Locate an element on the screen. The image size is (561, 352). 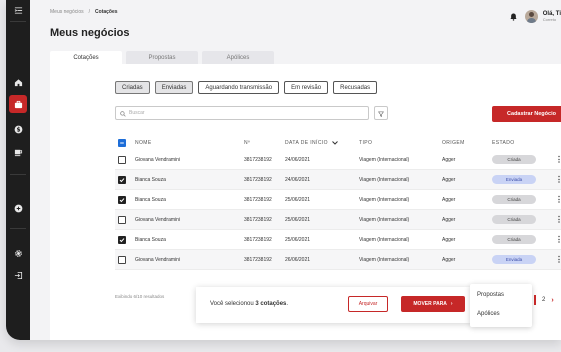
filter-chip-recusadas: Recusadas is located at coordinates (355, 87).